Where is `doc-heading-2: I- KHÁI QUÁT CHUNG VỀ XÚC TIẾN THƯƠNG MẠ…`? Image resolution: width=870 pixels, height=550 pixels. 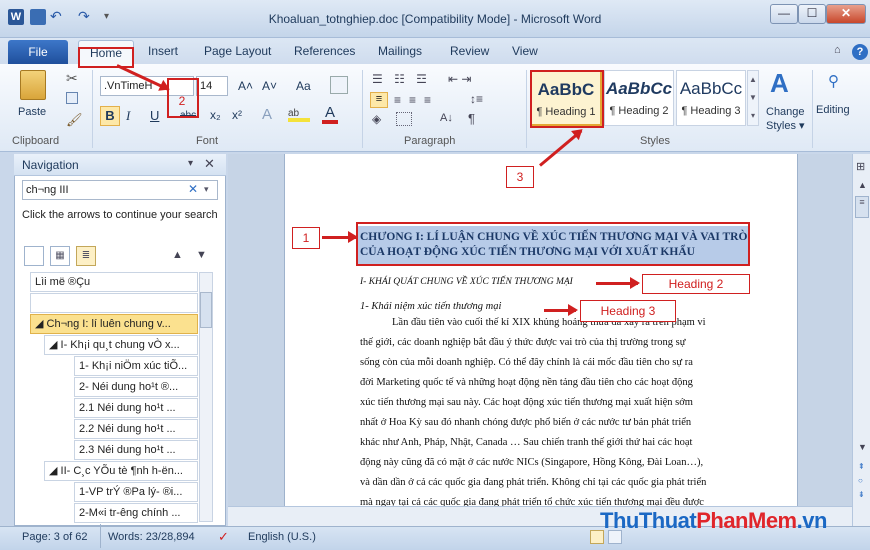
doc-heading-2: I- KHÁI QUÁT CHUNG VỀ XÚC TIẾN THƯƠNG MẠ… is located at coordinates (466, 282).